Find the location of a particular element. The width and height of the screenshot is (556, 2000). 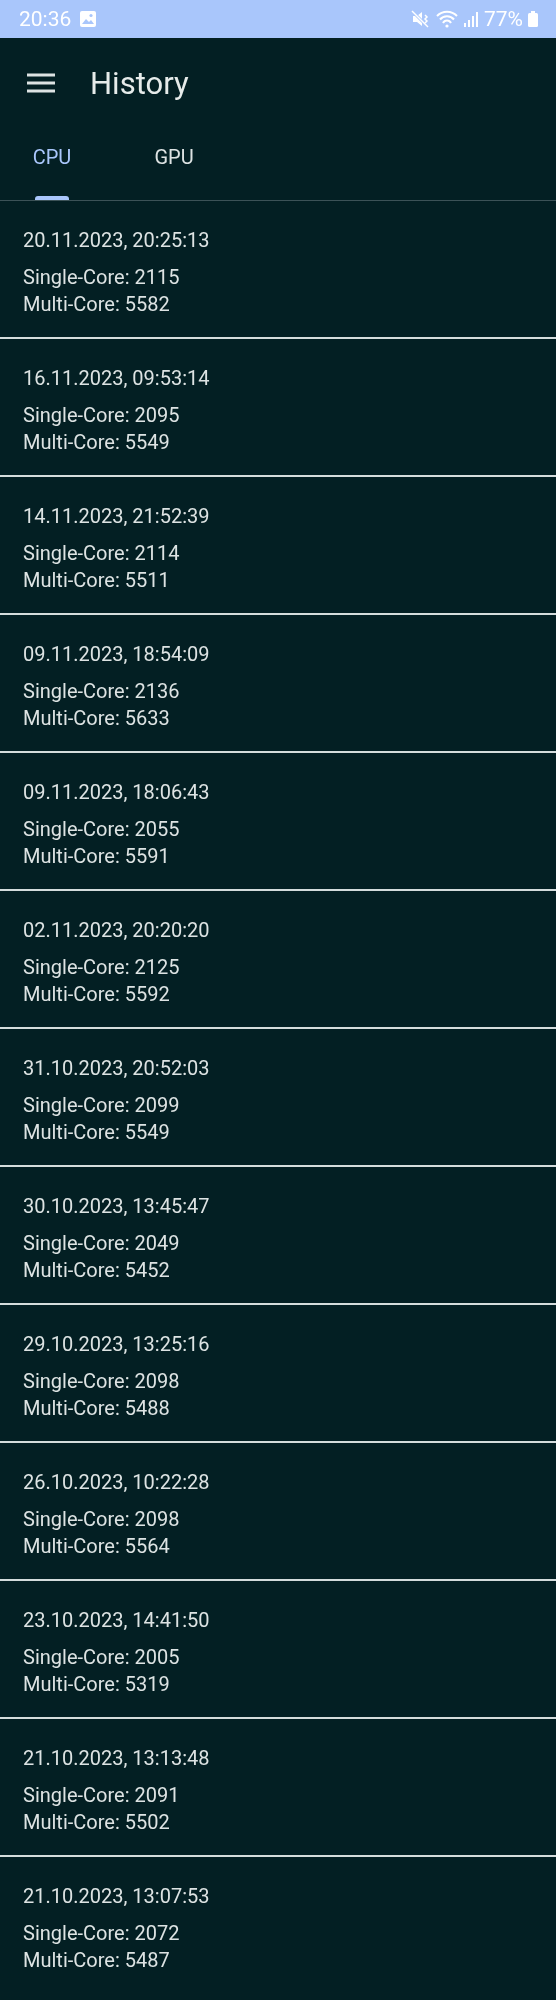

result-date: 20.11.2023, 20:25:13 is located at coordinates (117, 240).